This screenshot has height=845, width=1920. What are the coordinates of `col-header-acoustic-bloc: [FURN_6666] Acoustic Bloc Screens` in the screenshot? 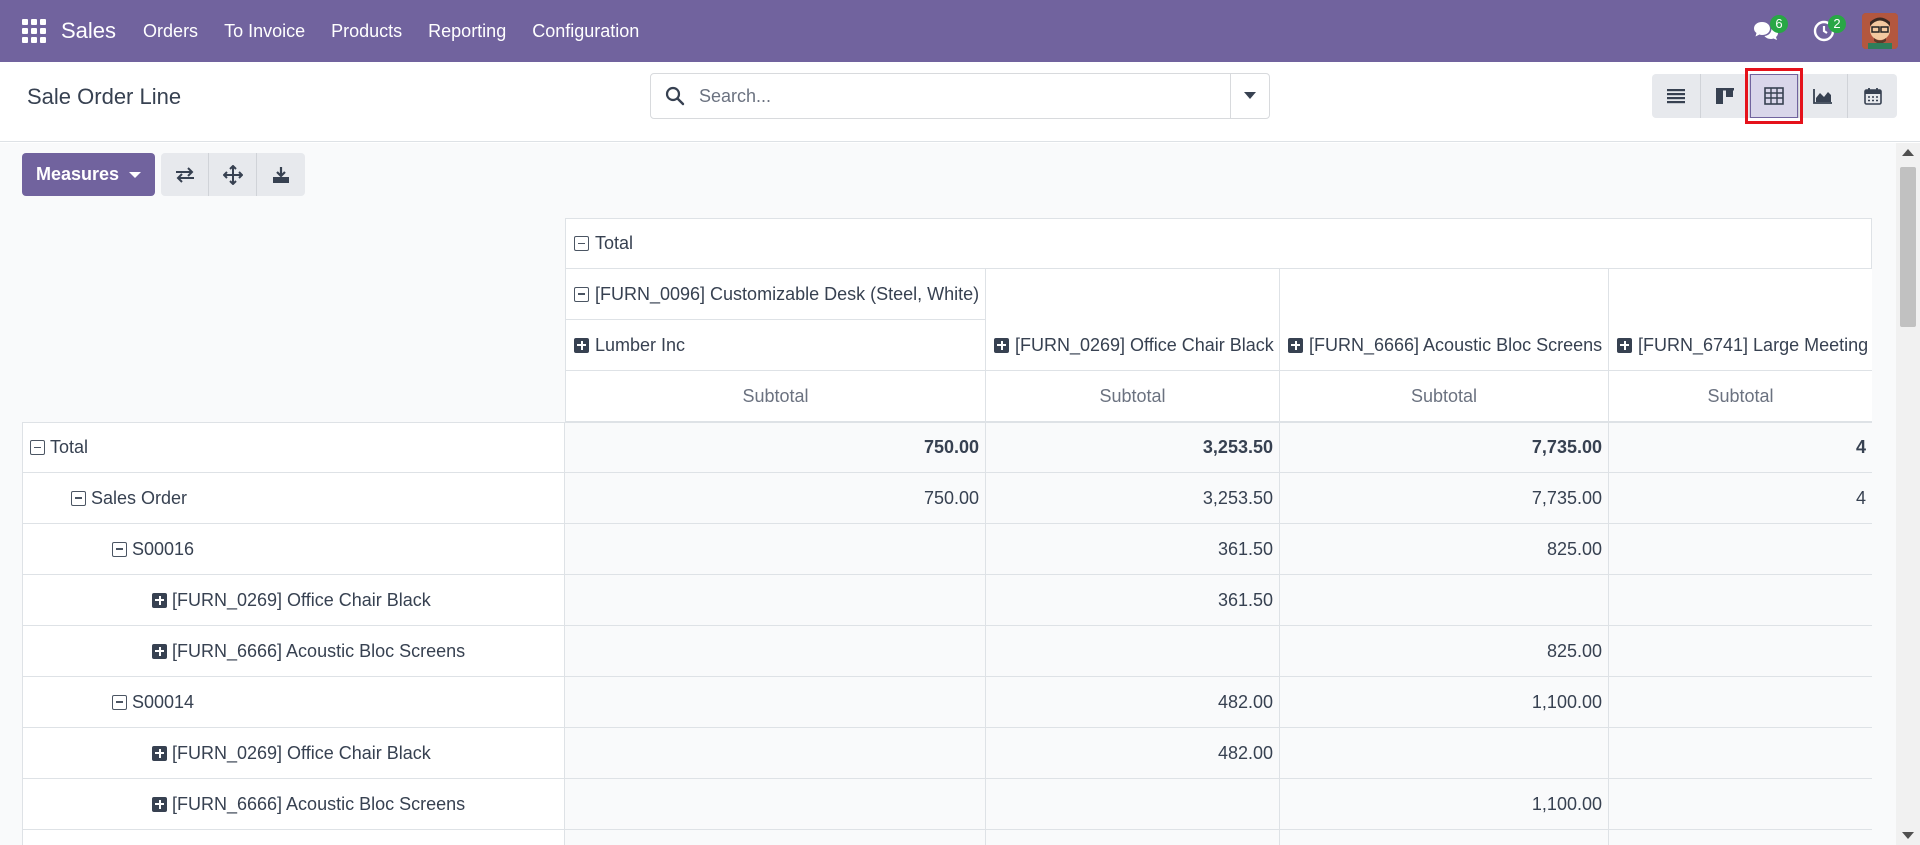 It's located at (1444, 345).